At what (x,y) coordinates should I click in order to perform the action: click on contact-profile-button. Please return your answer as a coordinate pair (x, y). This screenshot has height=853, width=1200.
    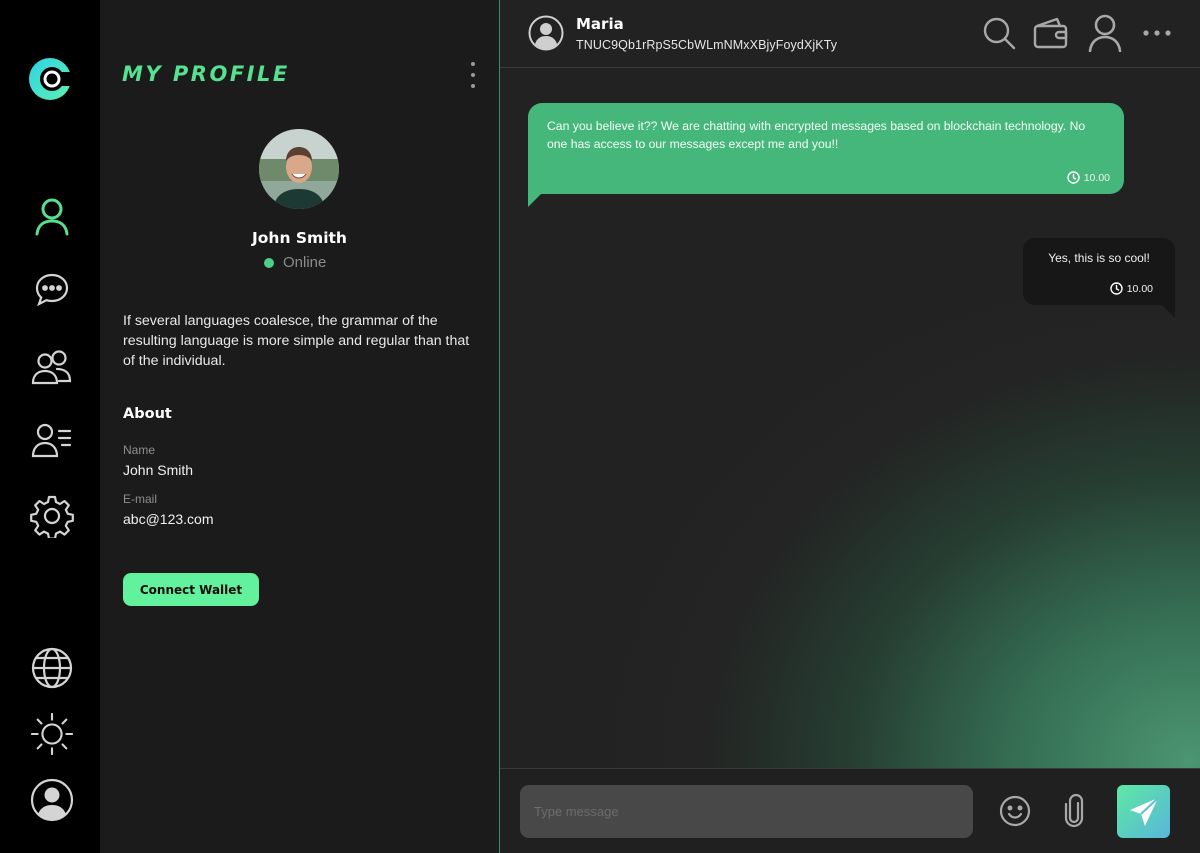
    Looking at the image, I should click on (1105, 33).